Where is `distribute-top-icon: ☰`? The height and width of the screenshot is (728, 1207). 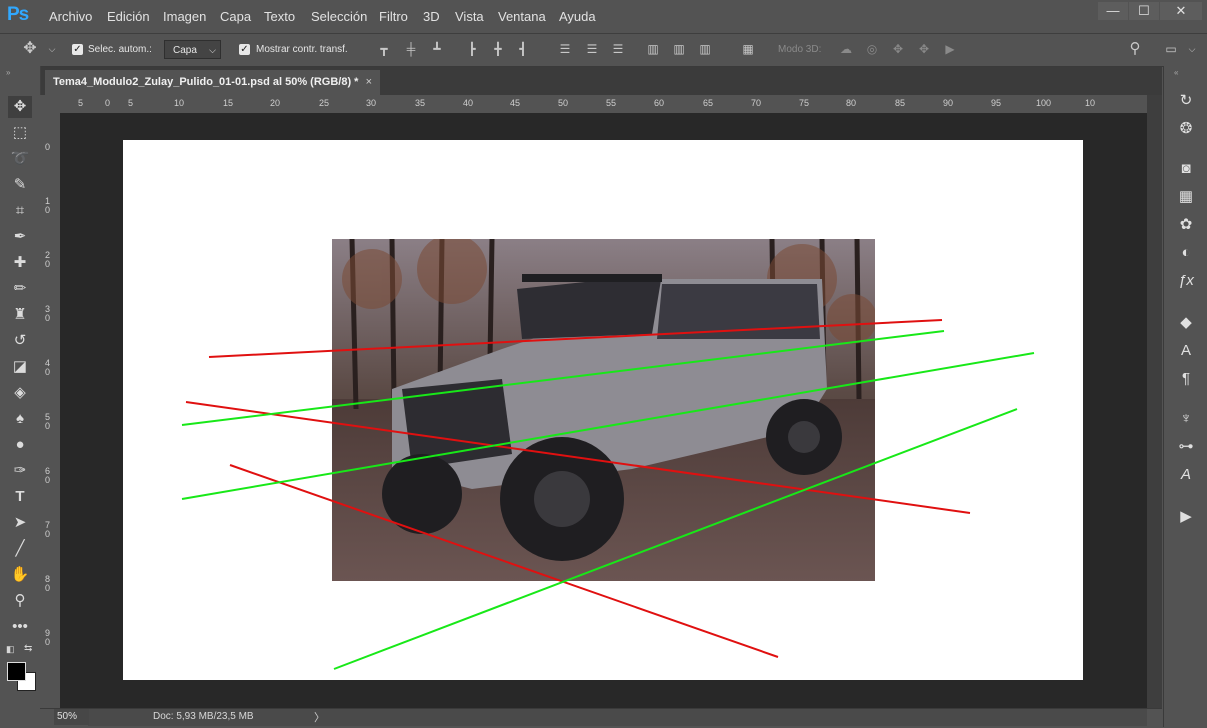 distribute-top-icon: ☰ is located at coordinates (565, 49).